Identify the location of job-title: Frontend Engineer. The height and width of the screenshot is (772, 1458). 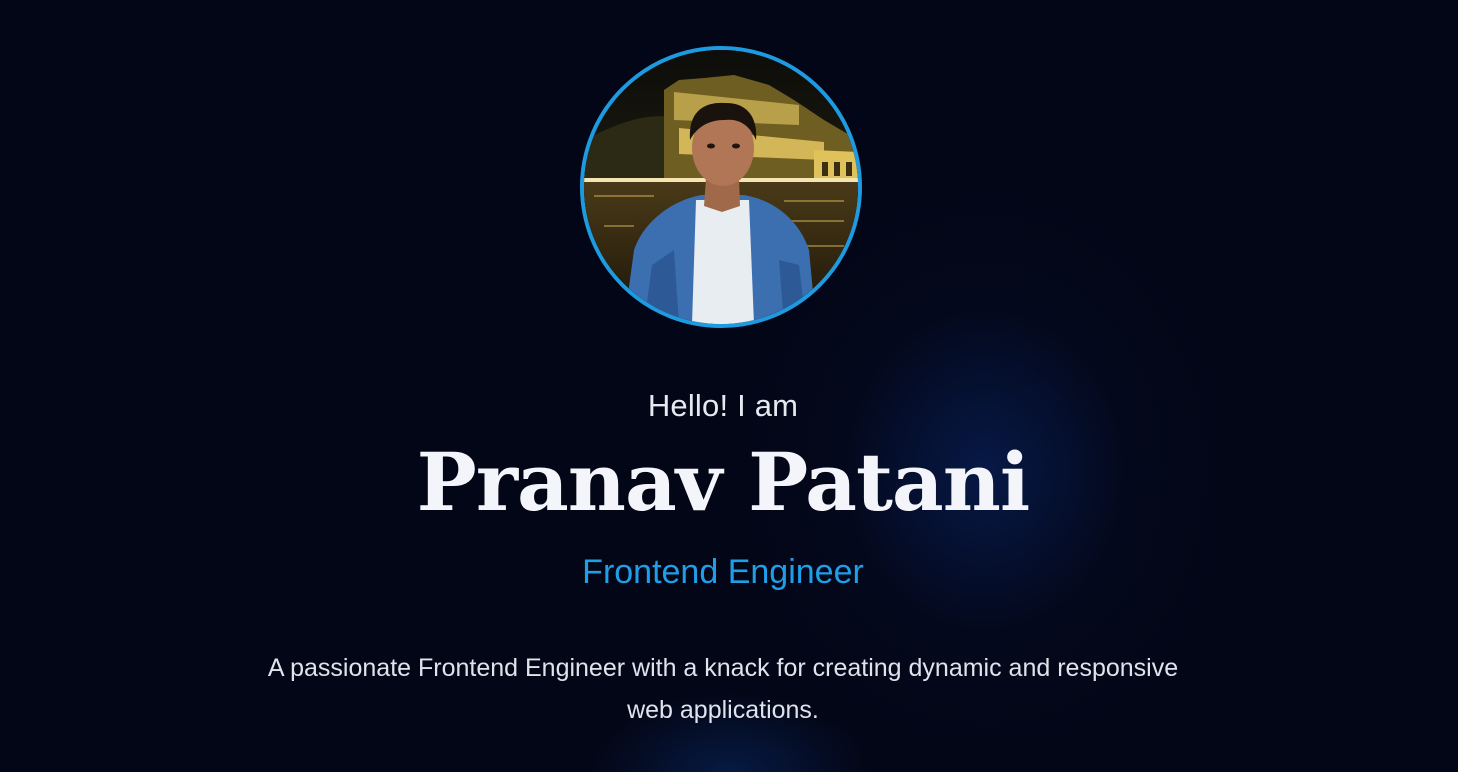
(723, 572).